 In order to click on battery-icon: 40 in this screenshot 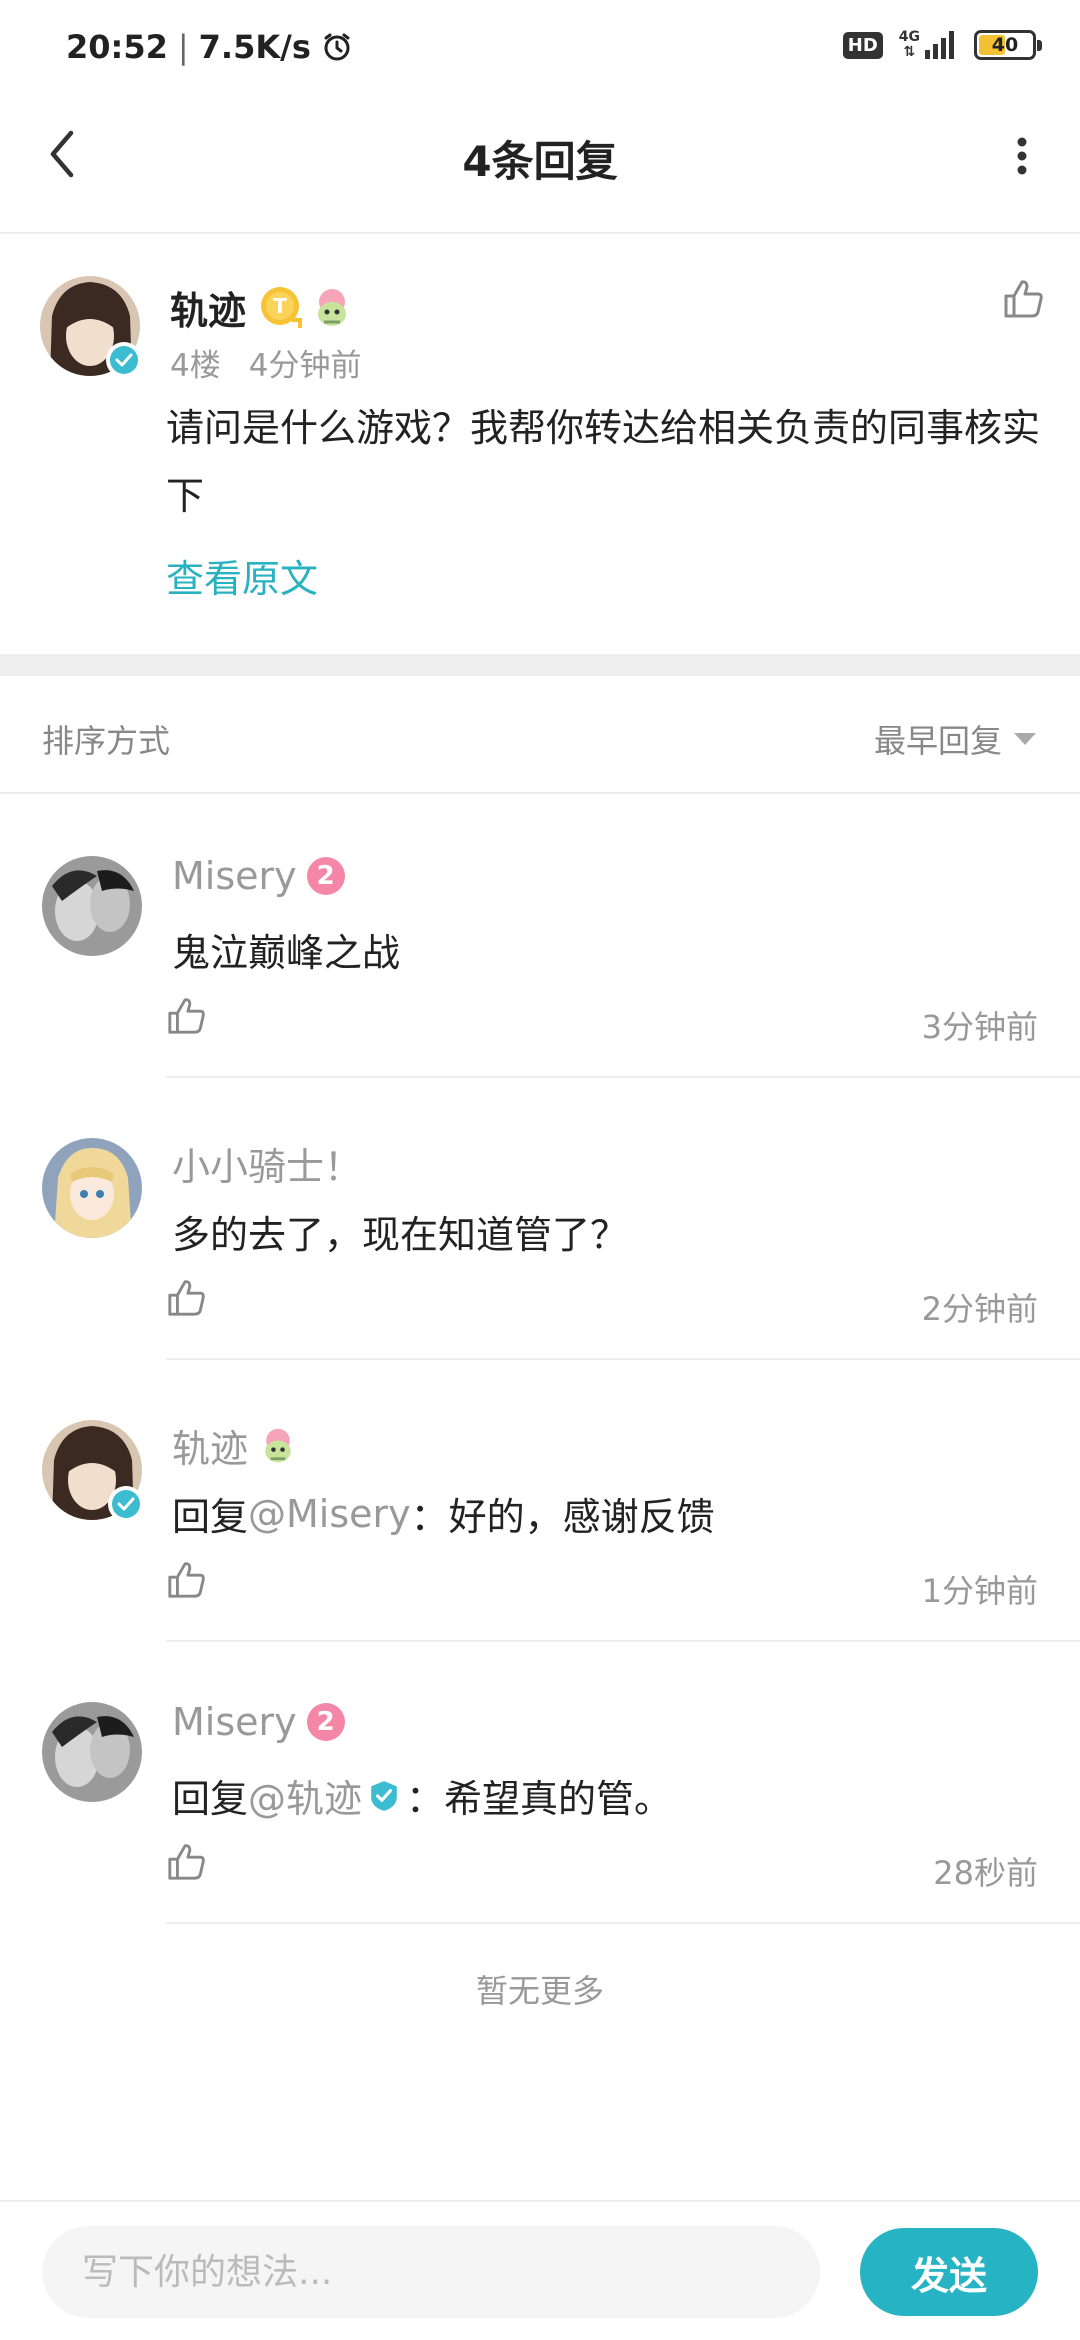, I will do `click(1008, 45)`.